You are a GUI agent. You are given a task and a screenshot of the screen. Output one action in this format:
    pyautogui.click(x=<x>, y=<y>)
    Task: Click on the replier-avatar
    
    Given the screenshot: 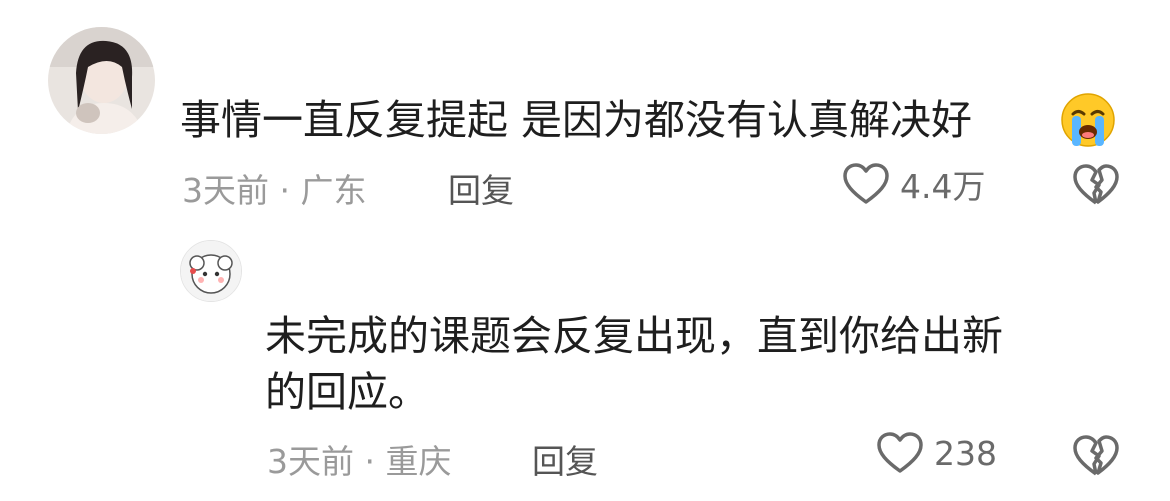 What is the action you would take?
    pyautogui.click(x=211, y=271)
    